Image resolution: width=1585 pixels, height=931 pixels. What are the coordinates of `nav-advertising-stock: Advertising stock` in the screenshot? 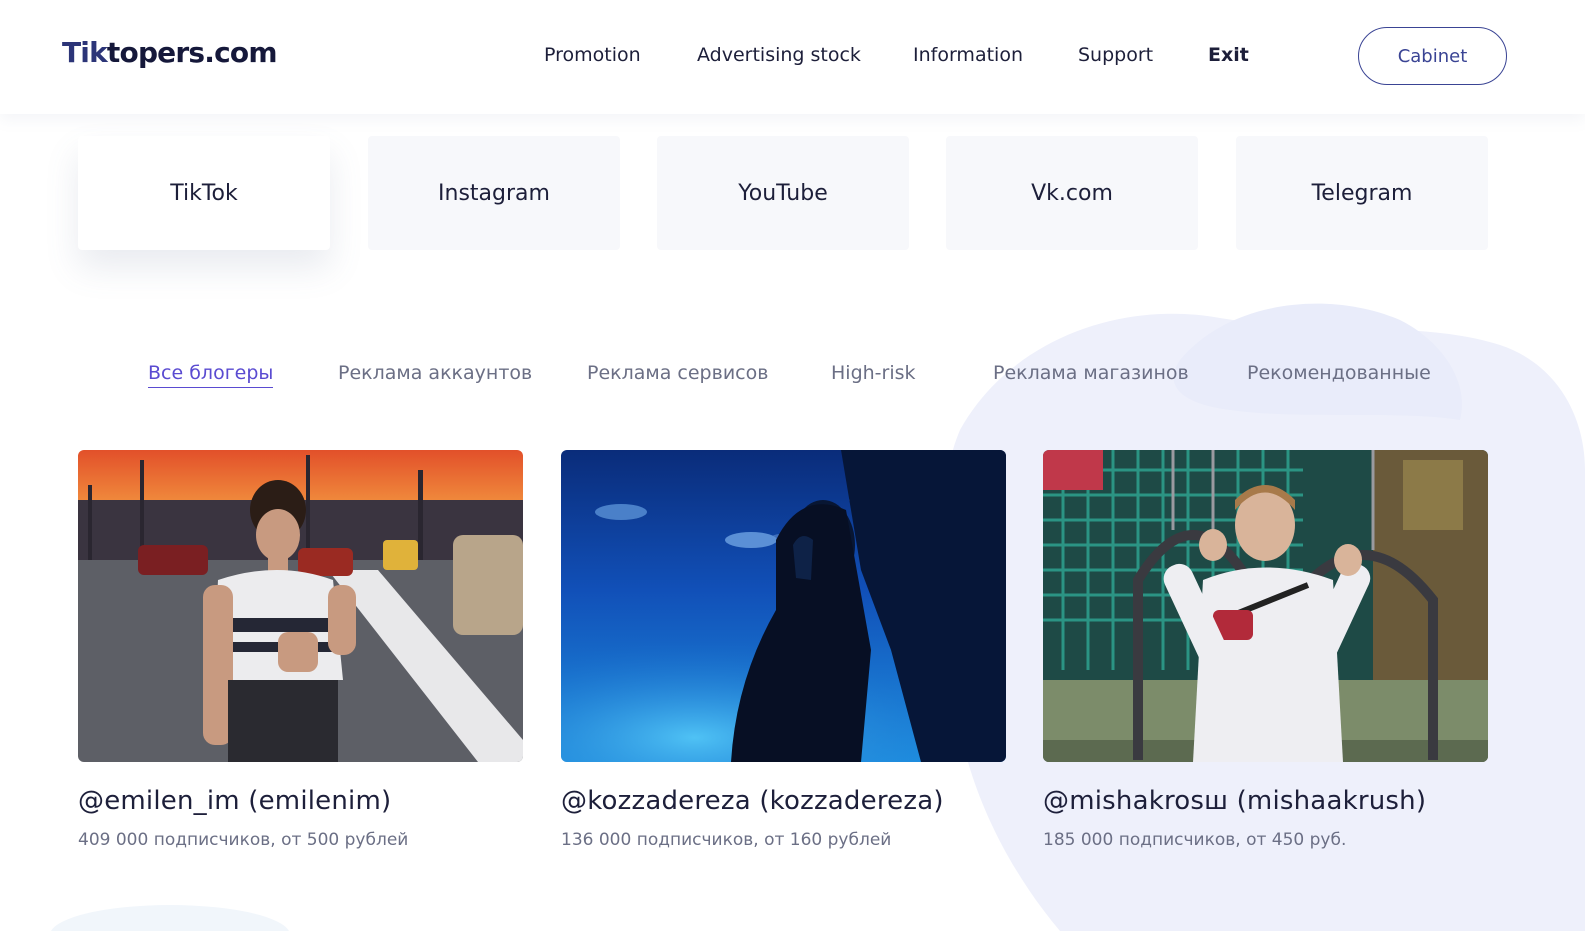 It's located at (779, 55).